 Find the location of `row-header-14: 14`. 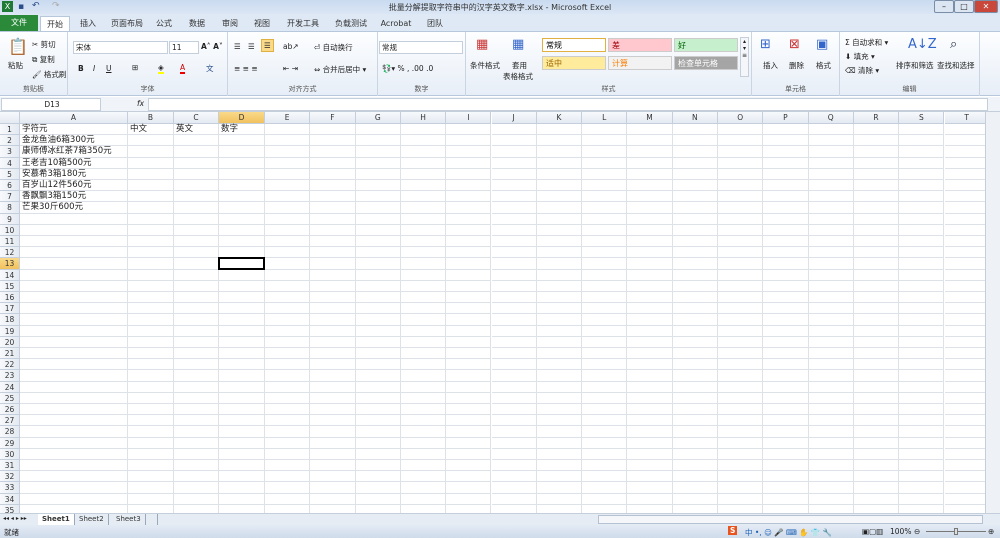

row-header-14: 14 is located at coordinates (10, 275).